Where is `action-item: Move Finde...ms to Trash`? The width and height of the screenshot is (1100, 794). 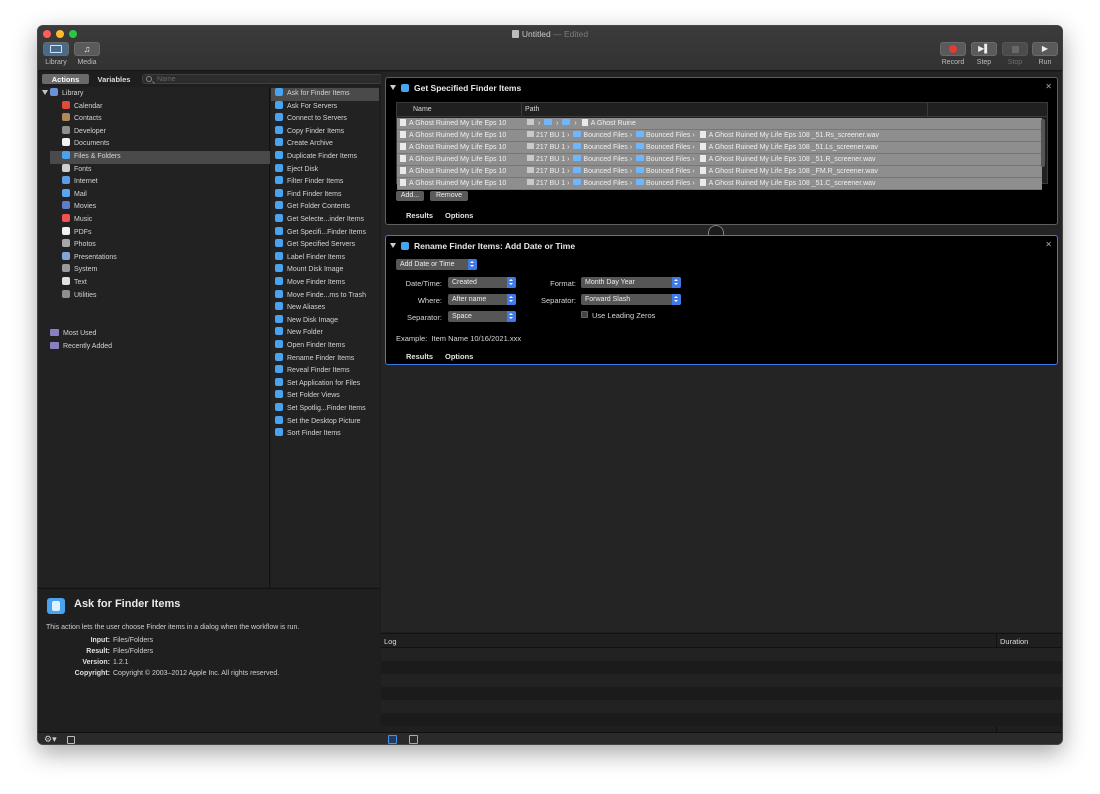
action-item: Move Finde...ms to Trash is located at coordinates (325, 296).